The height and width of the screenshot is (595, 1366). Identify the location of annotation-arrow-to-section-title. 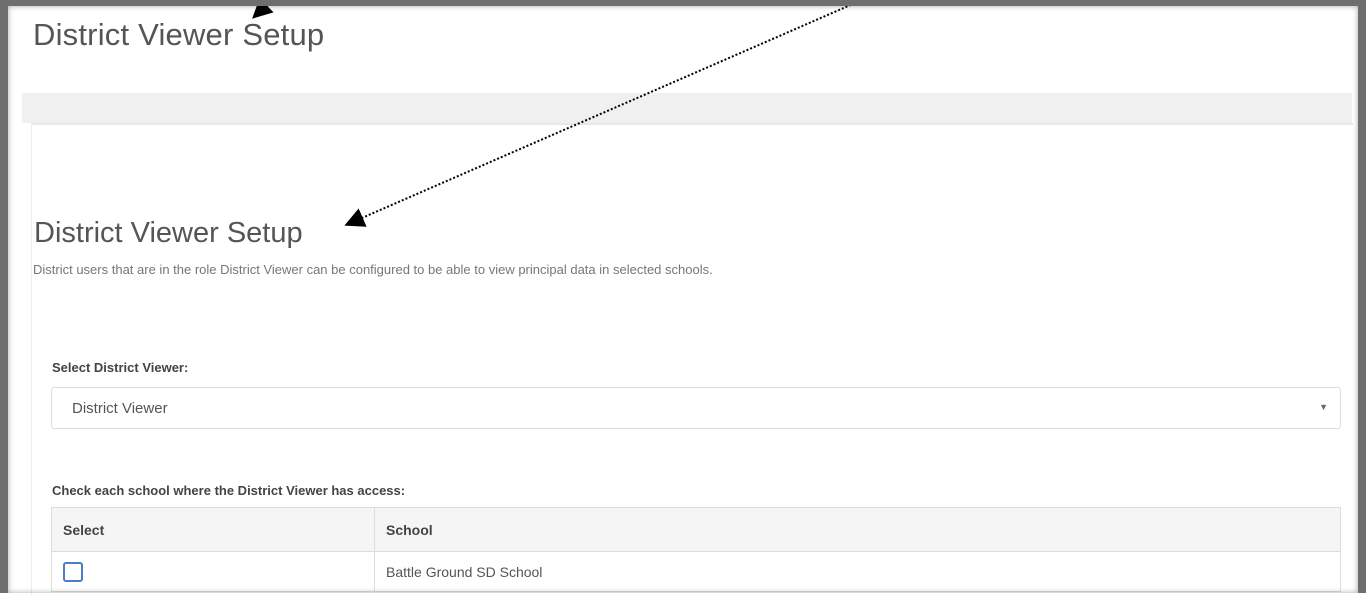
(603, 113).